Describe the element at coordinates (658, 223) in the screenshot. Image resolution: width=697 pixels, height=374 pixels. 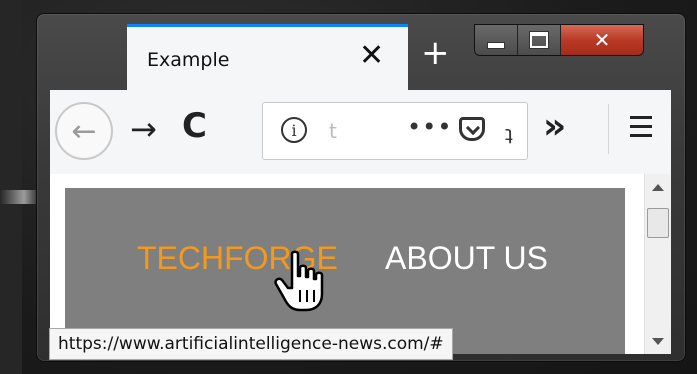
I see `scroll-thumb` at that location.